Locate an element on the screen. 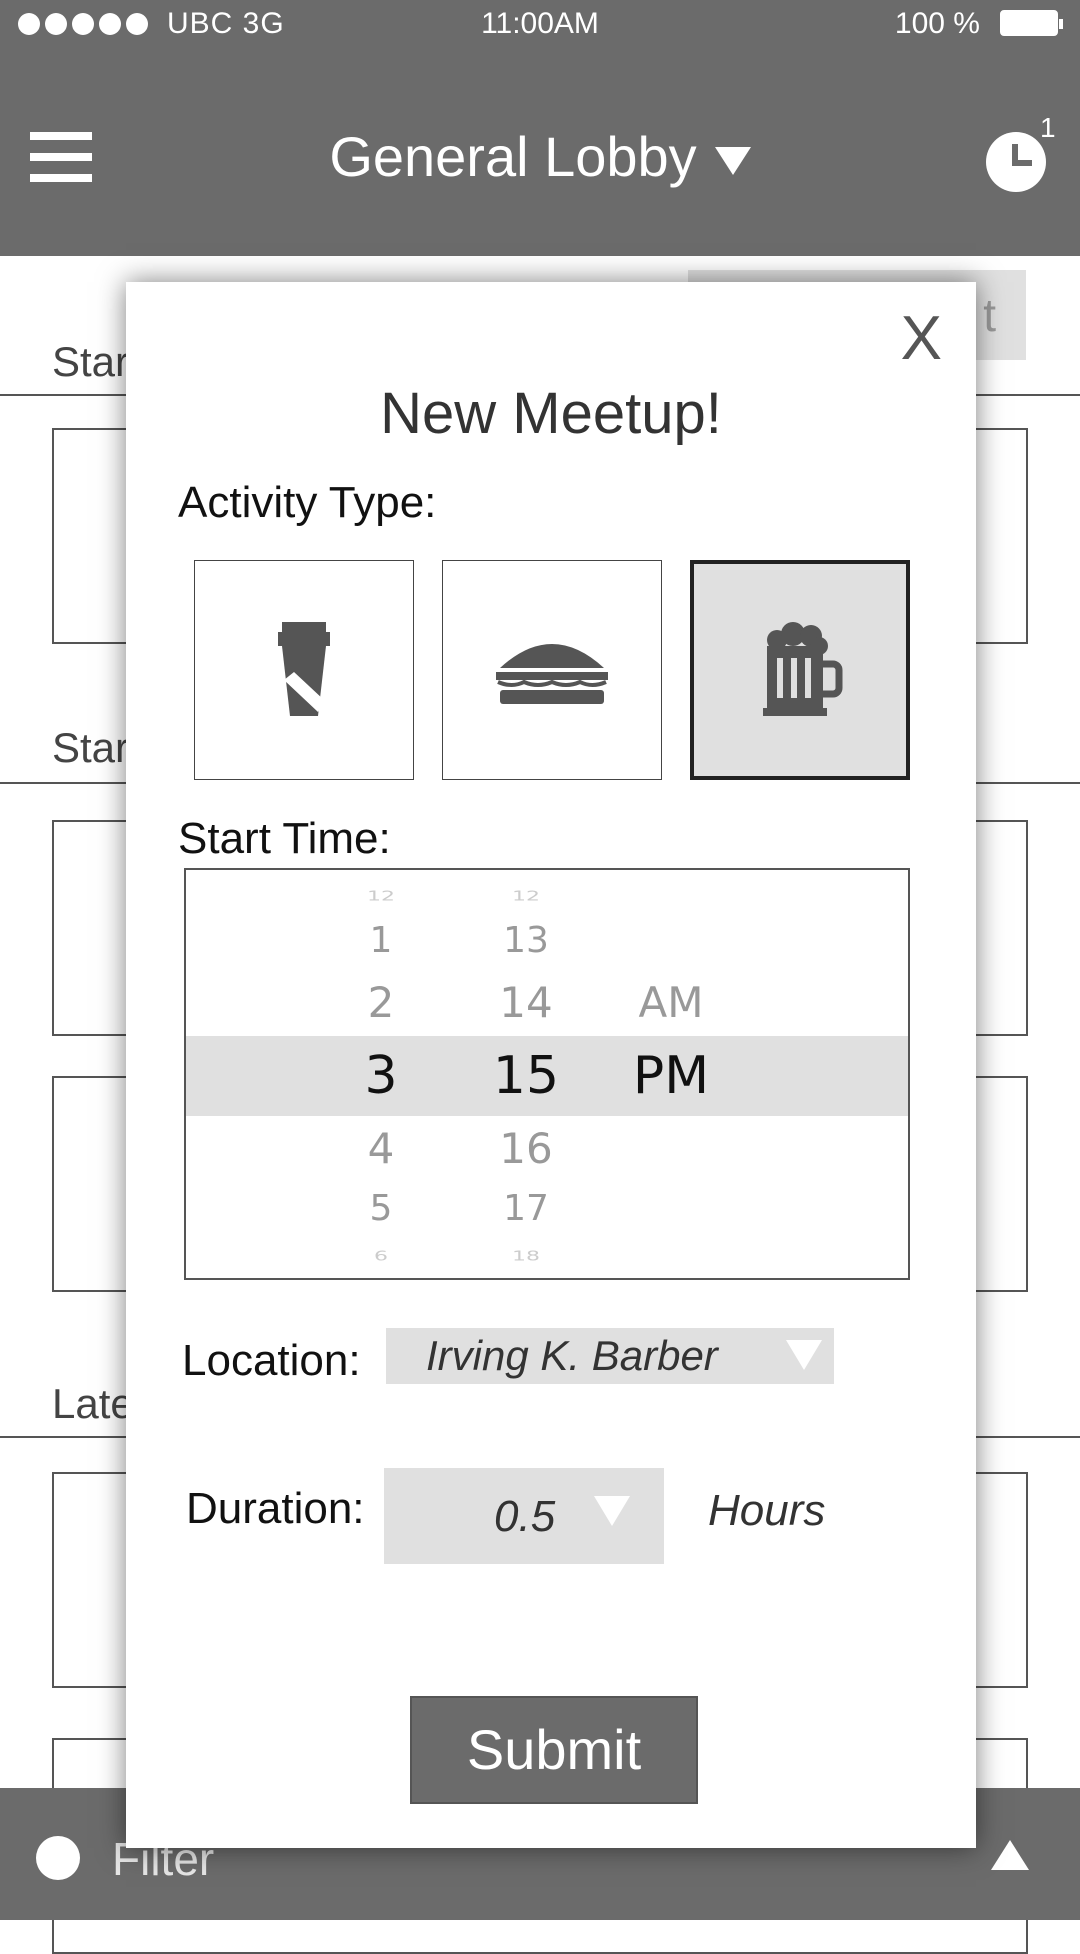 The image size is (1080, 1954). picker-hour: 6 is located at coordinates (381, 1256).